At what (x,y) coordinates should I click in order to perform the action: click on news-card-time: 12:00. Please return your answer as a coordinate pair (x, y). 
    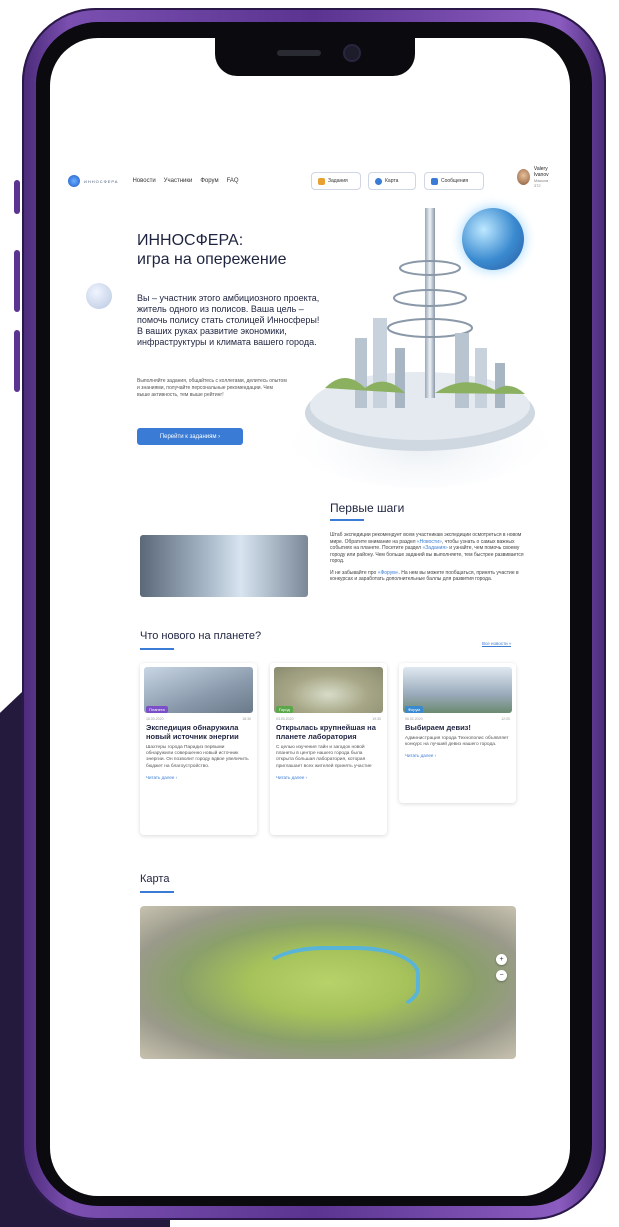
    Looking at the image, I should click on (505, 719).